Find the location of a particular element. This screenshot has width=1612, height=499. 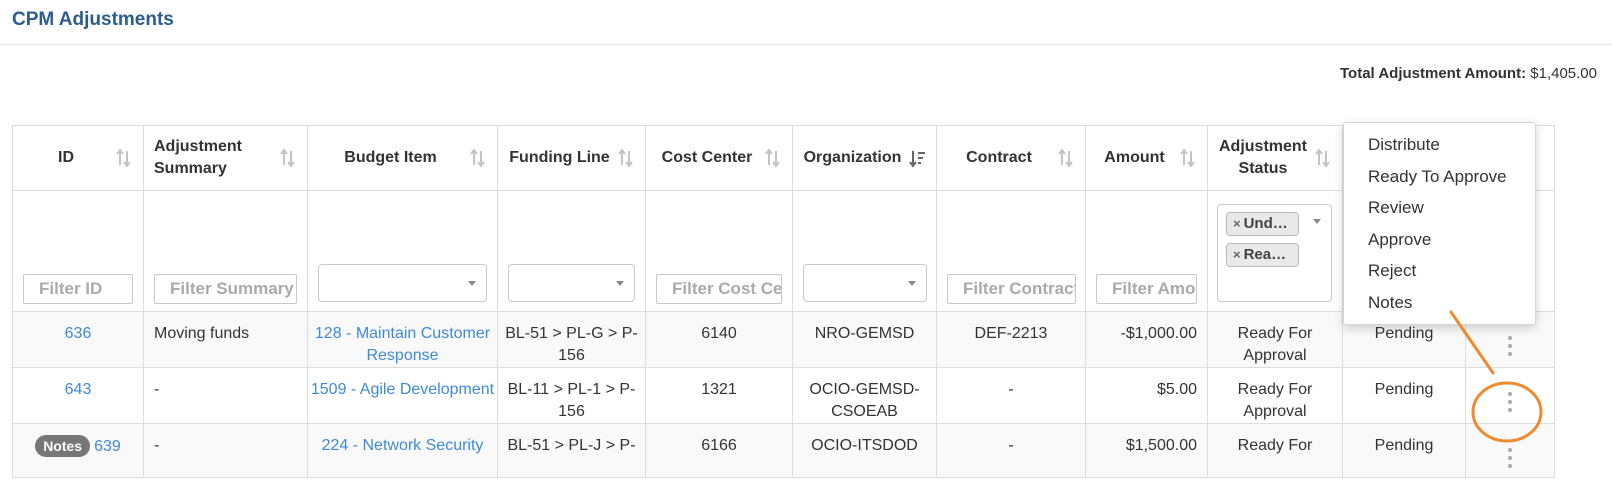

filter-organization-select is located at coordinates (865, 283).